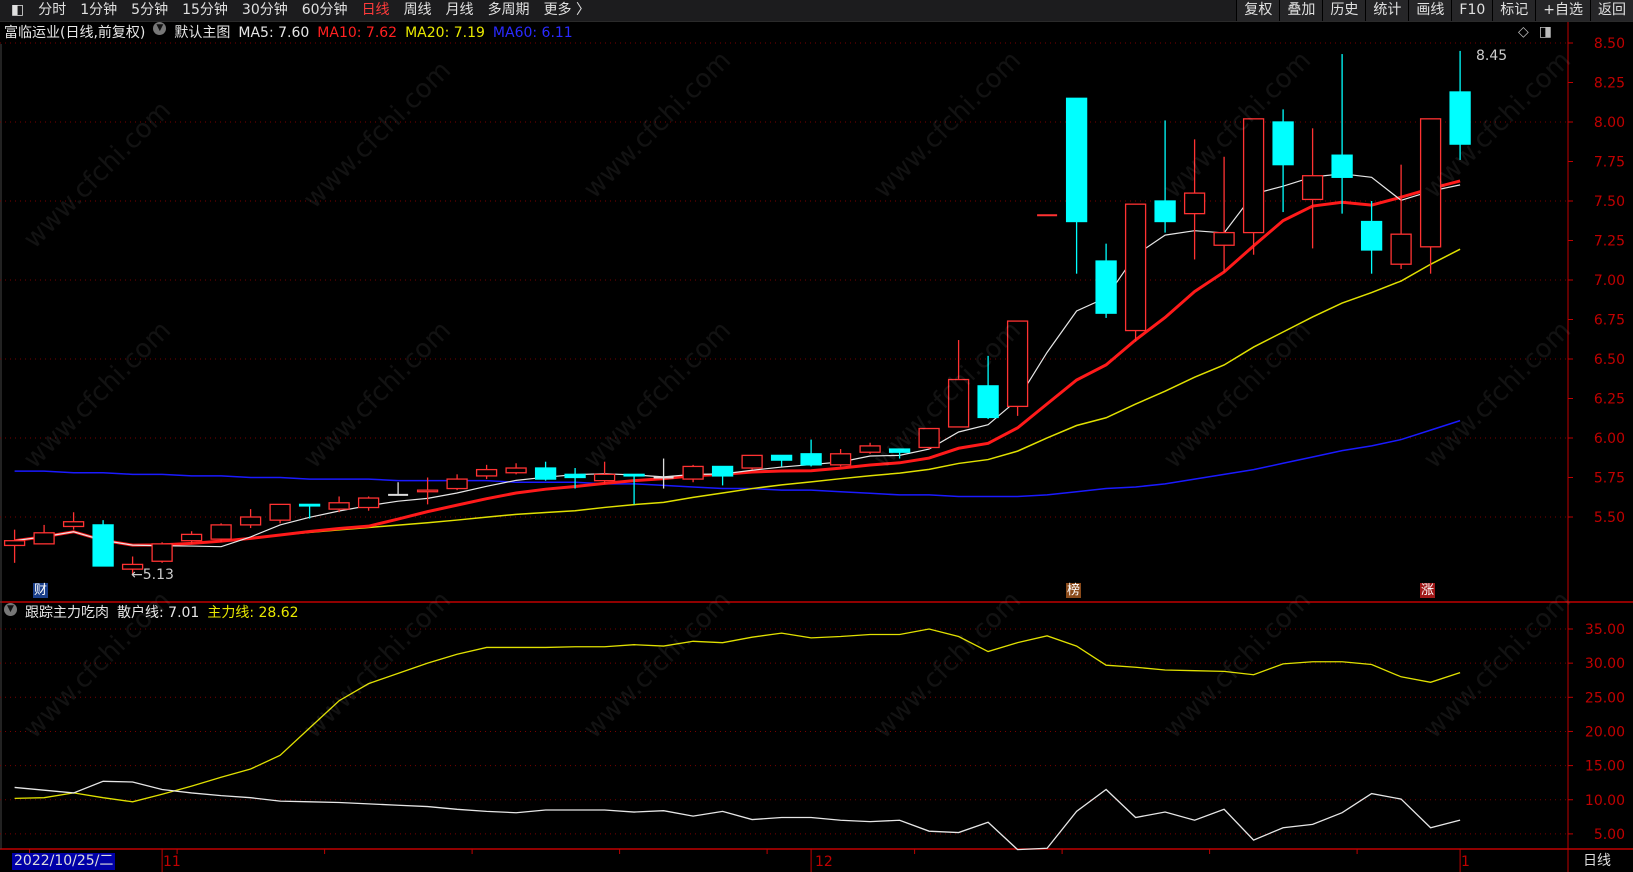  I want to click on sub-y-tick-label: 25.00, so click(1605, 698).